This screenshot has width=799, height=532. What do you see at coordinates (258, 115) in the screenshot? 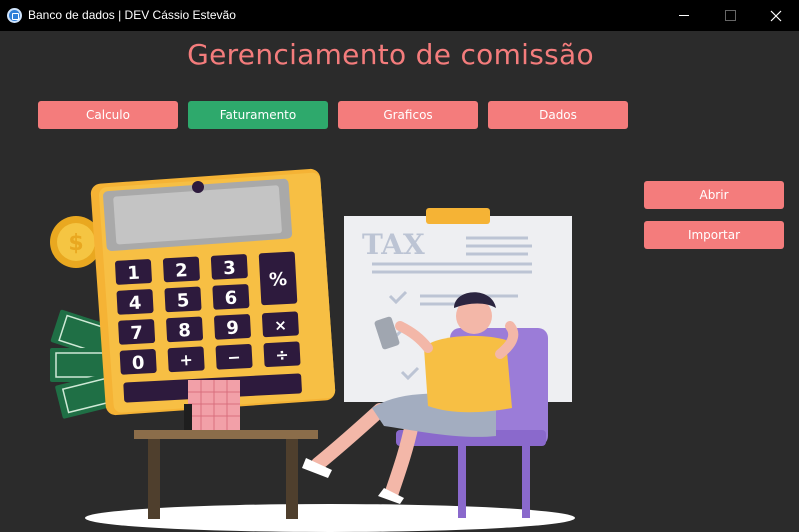
I see `tab-faturamento: Faturamento` at bounding box center [258, 115].